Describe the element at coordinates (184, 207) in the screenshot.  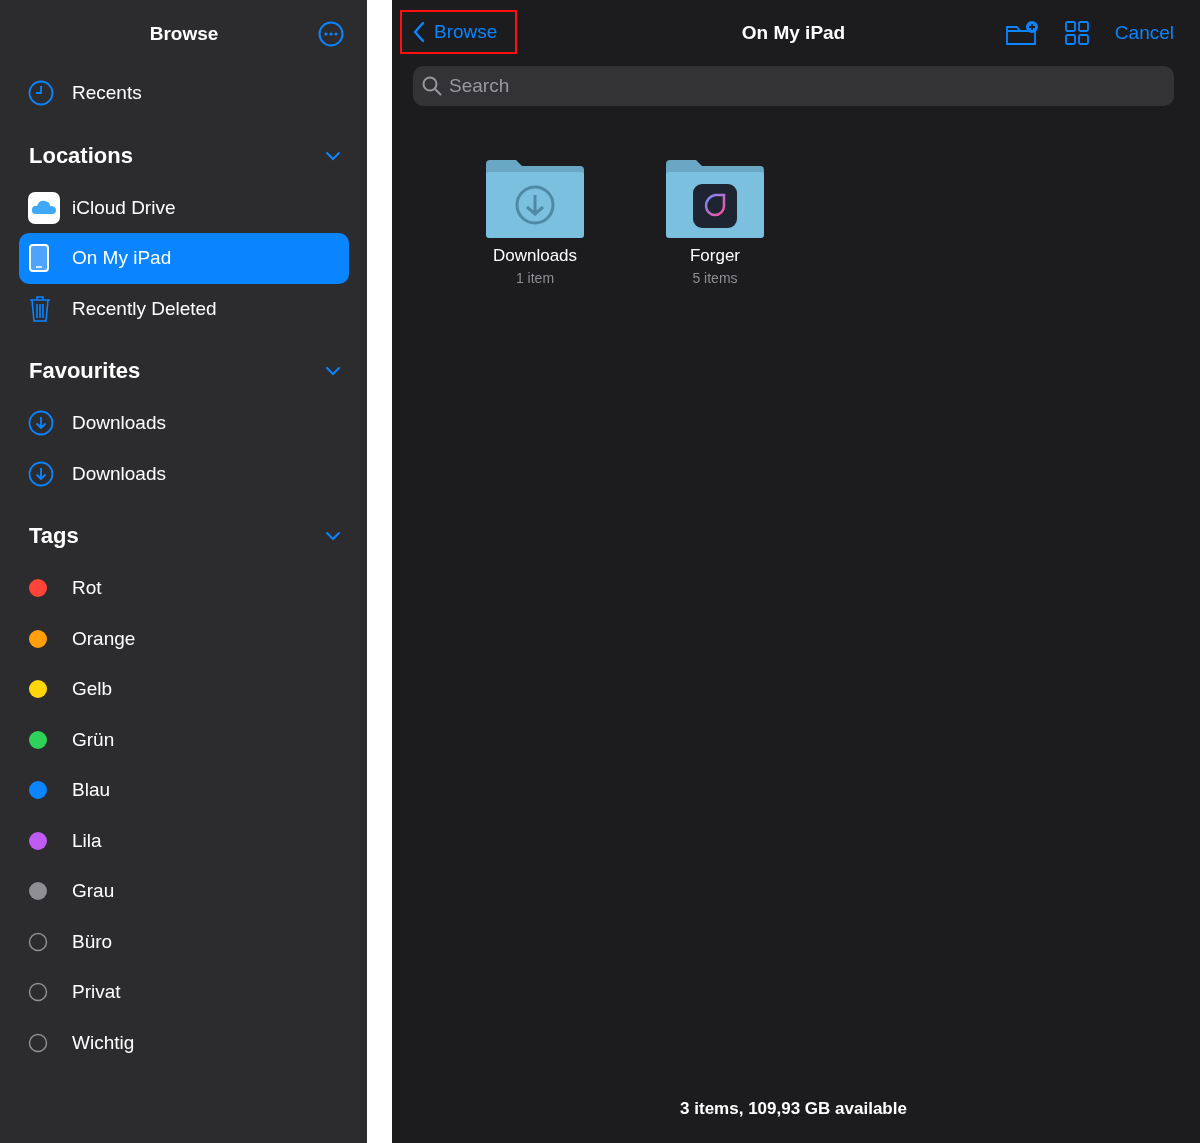
I see `sidebar-item: iCloud Drive` at that location.